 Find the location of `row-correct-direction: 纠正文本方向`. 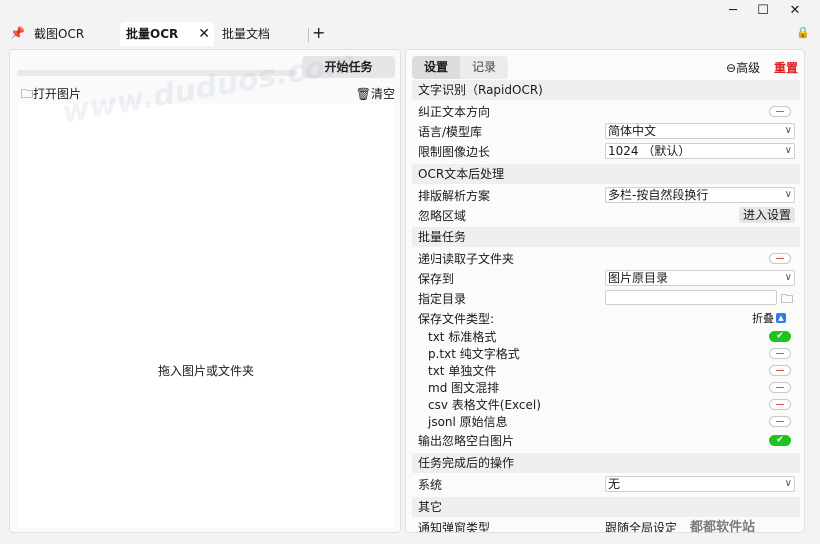

row-correct-direction: 纠正文本方向 is located at coordinates (606, 112).